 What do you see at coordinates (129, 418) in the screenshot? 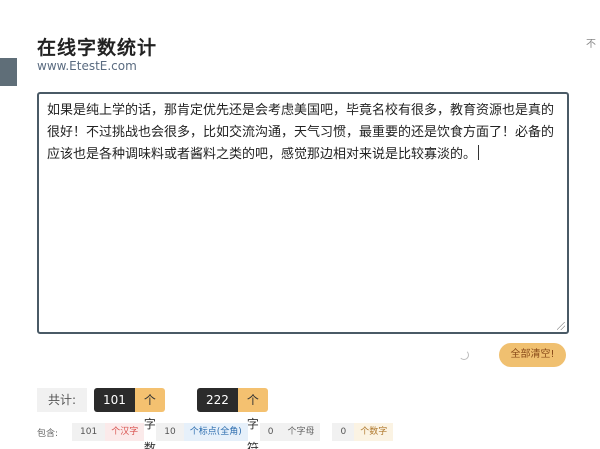
I see `word-count-pill: 101 个字数` at bounding box center [129, 418].